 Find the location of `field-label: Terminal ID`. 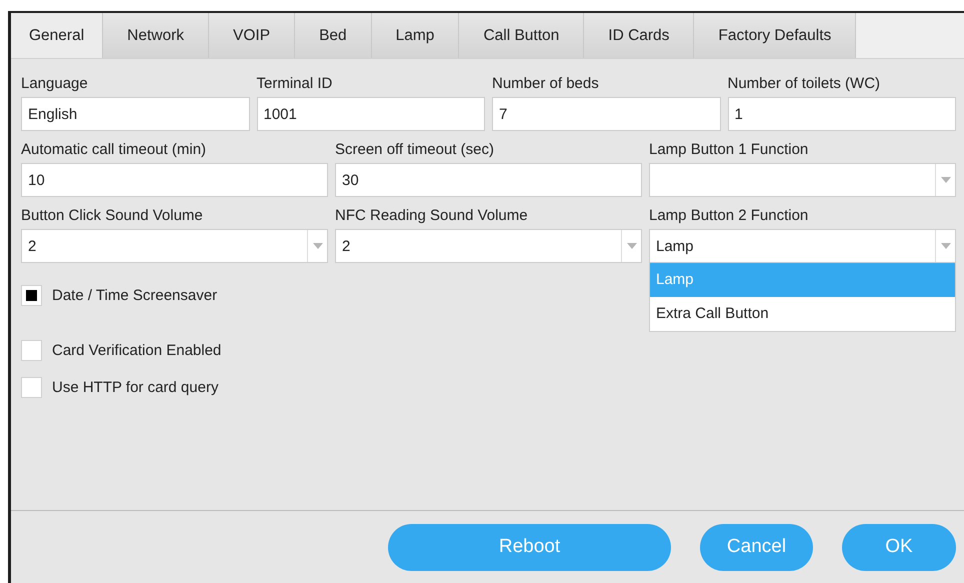

field-label: Terminal ID is located at coordinates (295, 84).